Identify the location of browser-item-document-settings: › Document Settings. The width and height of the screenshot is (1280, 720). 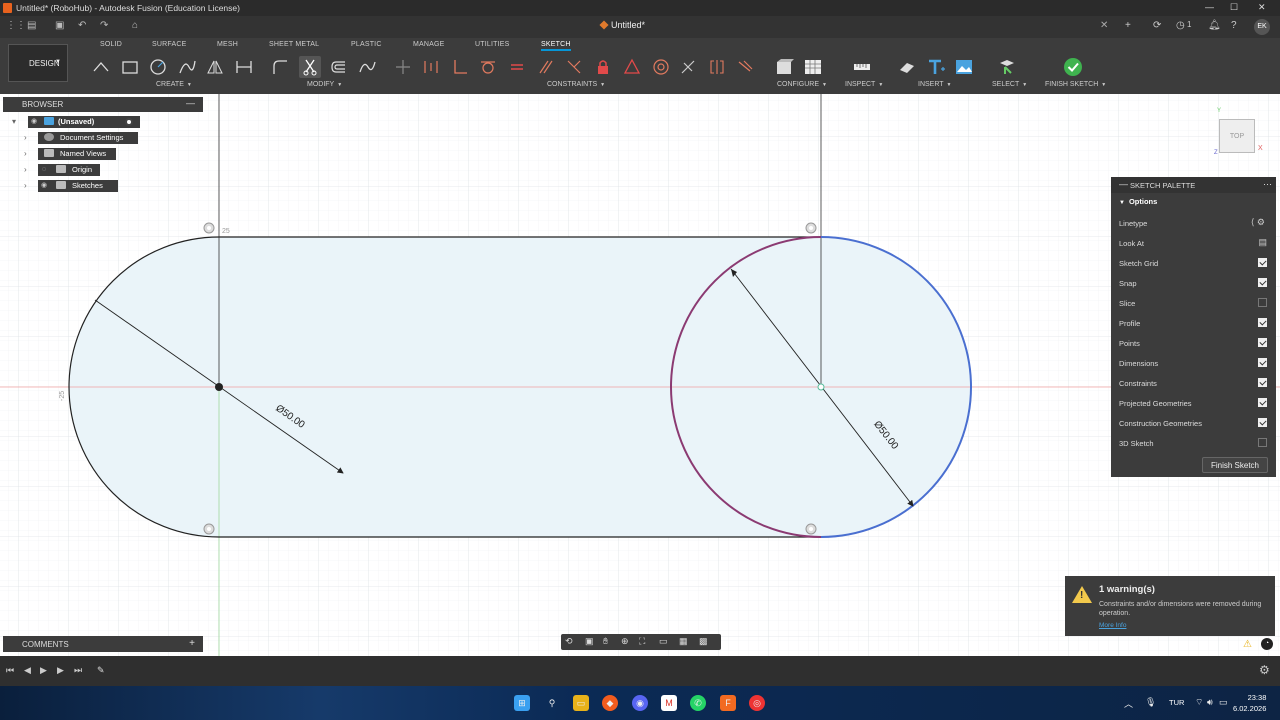
(81, 138).